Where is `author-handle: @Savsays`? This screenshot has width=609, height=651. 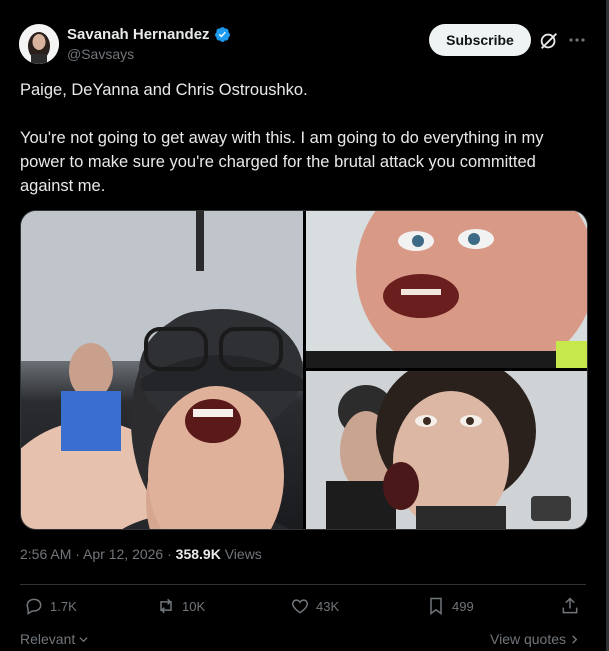
author-handle: @Savsays is located at coordinates (100, 54).